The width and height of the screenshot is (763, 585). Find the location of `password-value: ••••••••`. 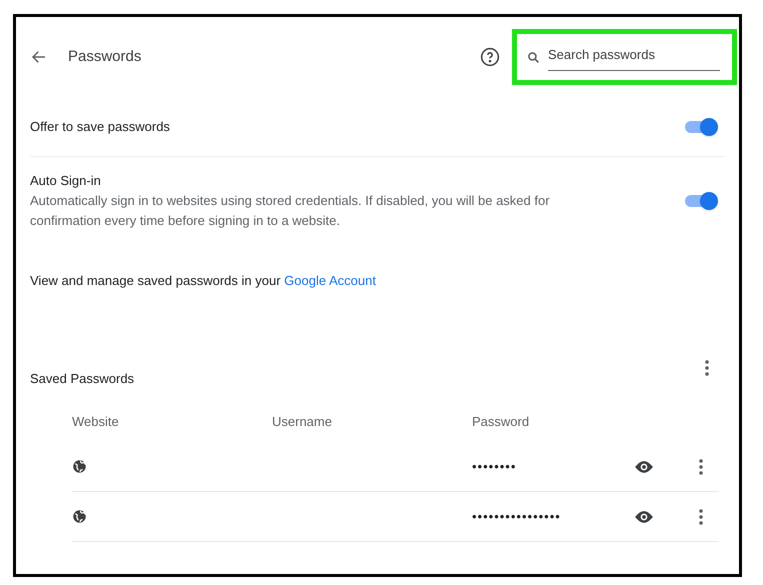

password-value: •••••••• is located at coordinates (495, 467).